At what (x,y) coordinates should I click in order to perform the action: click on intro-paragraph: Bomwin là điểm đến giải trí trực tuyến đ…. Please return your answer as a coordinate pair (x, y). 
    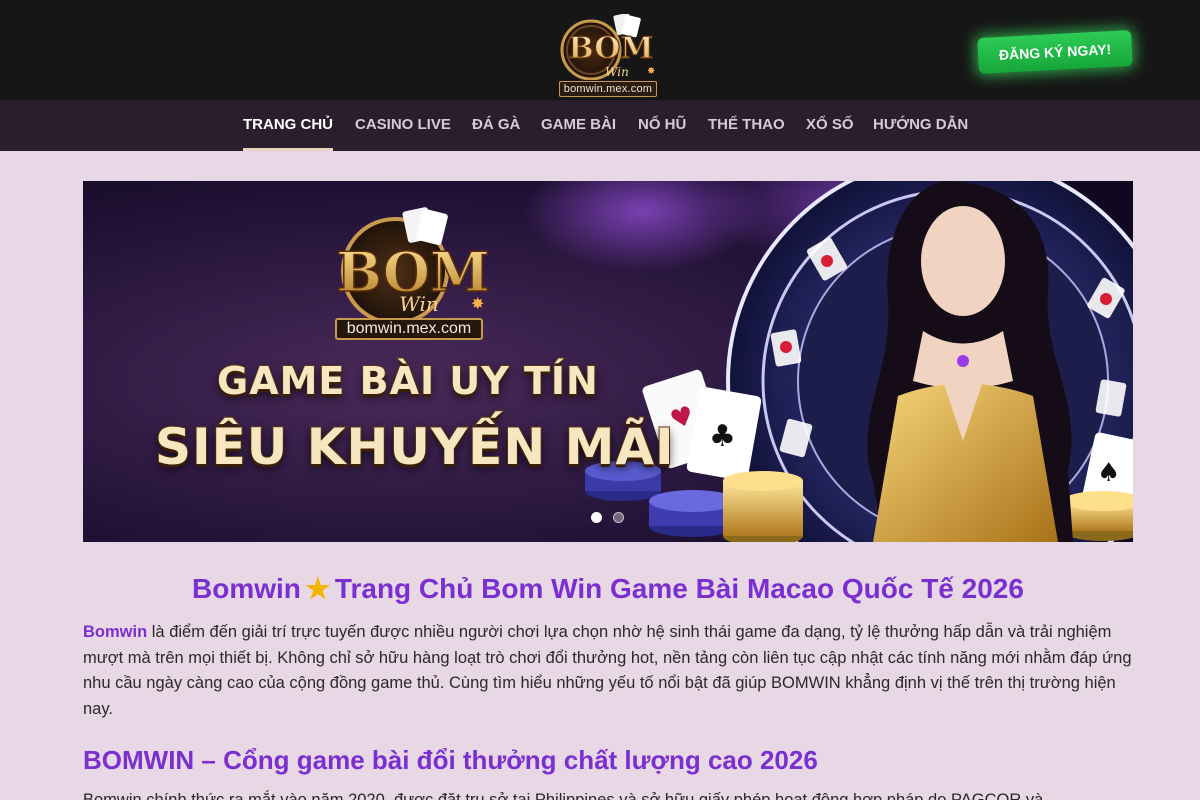
    Looking at the image, I should click on (609, 671).